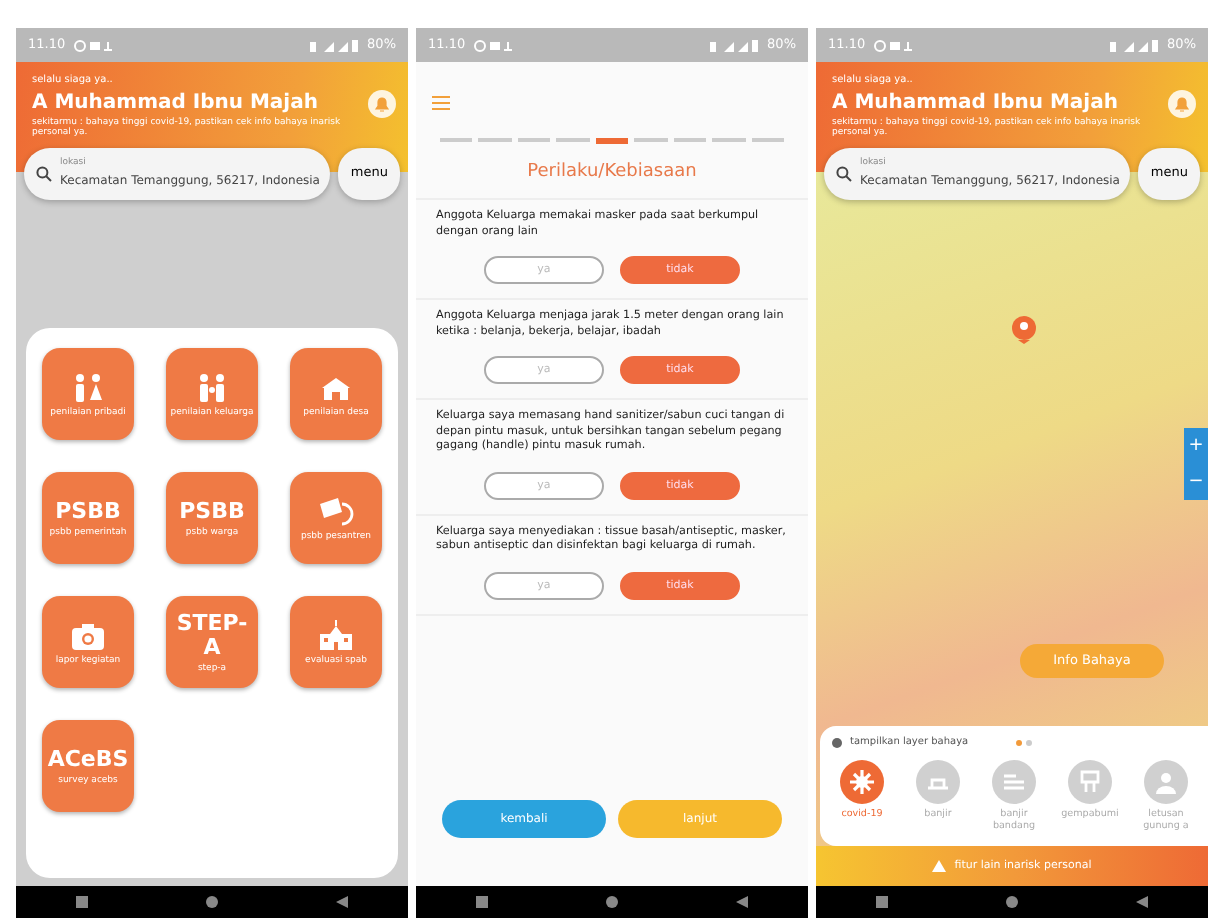  What do you see at coordinates (441, 103) in the screenshot?
I see `menu-icon` at bounding box center [441, 103].